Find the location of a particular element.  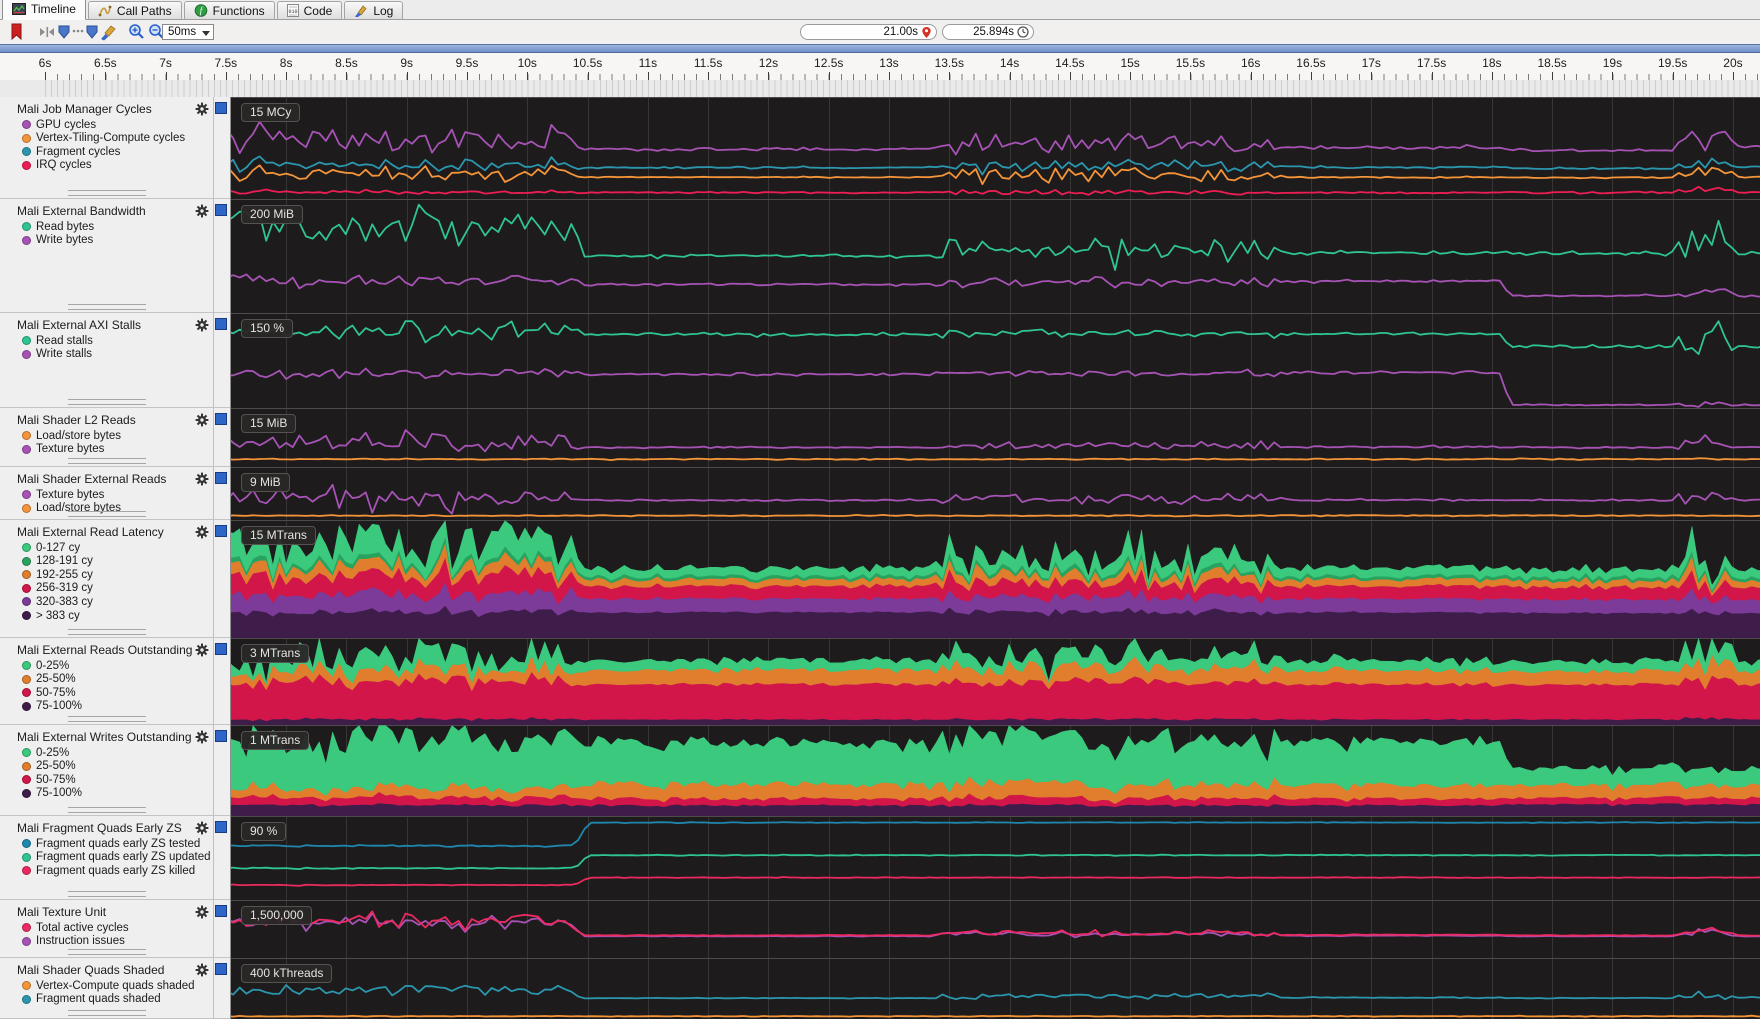

total-time-field: 25.894s is located at coordinates (988, 32).